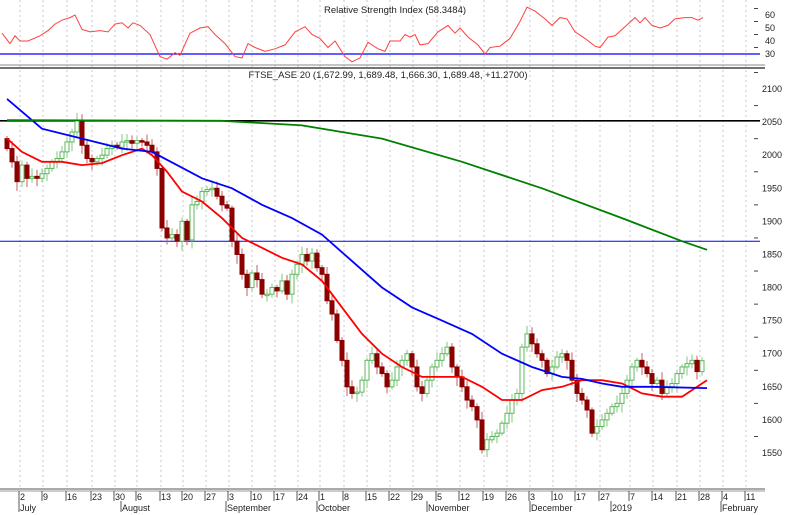 The height and width of the screenshot is (515, 790). I want to click on x-month-label: October, so click(334, 508).